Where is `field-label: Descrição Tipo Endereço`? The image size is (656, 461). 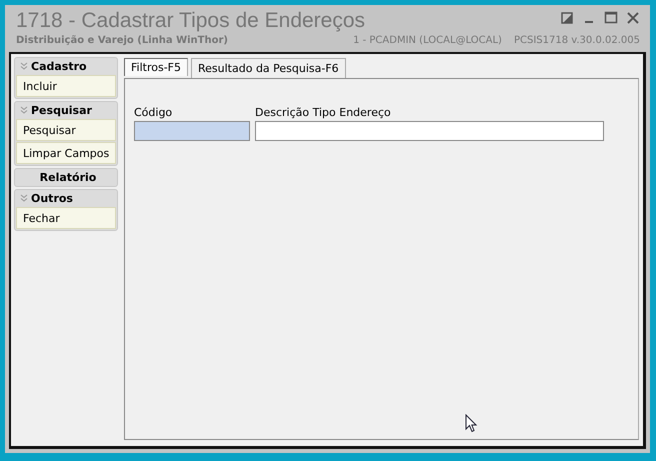 field-label: Descrição Tipo Endereço is located at coordinates (323, 112).